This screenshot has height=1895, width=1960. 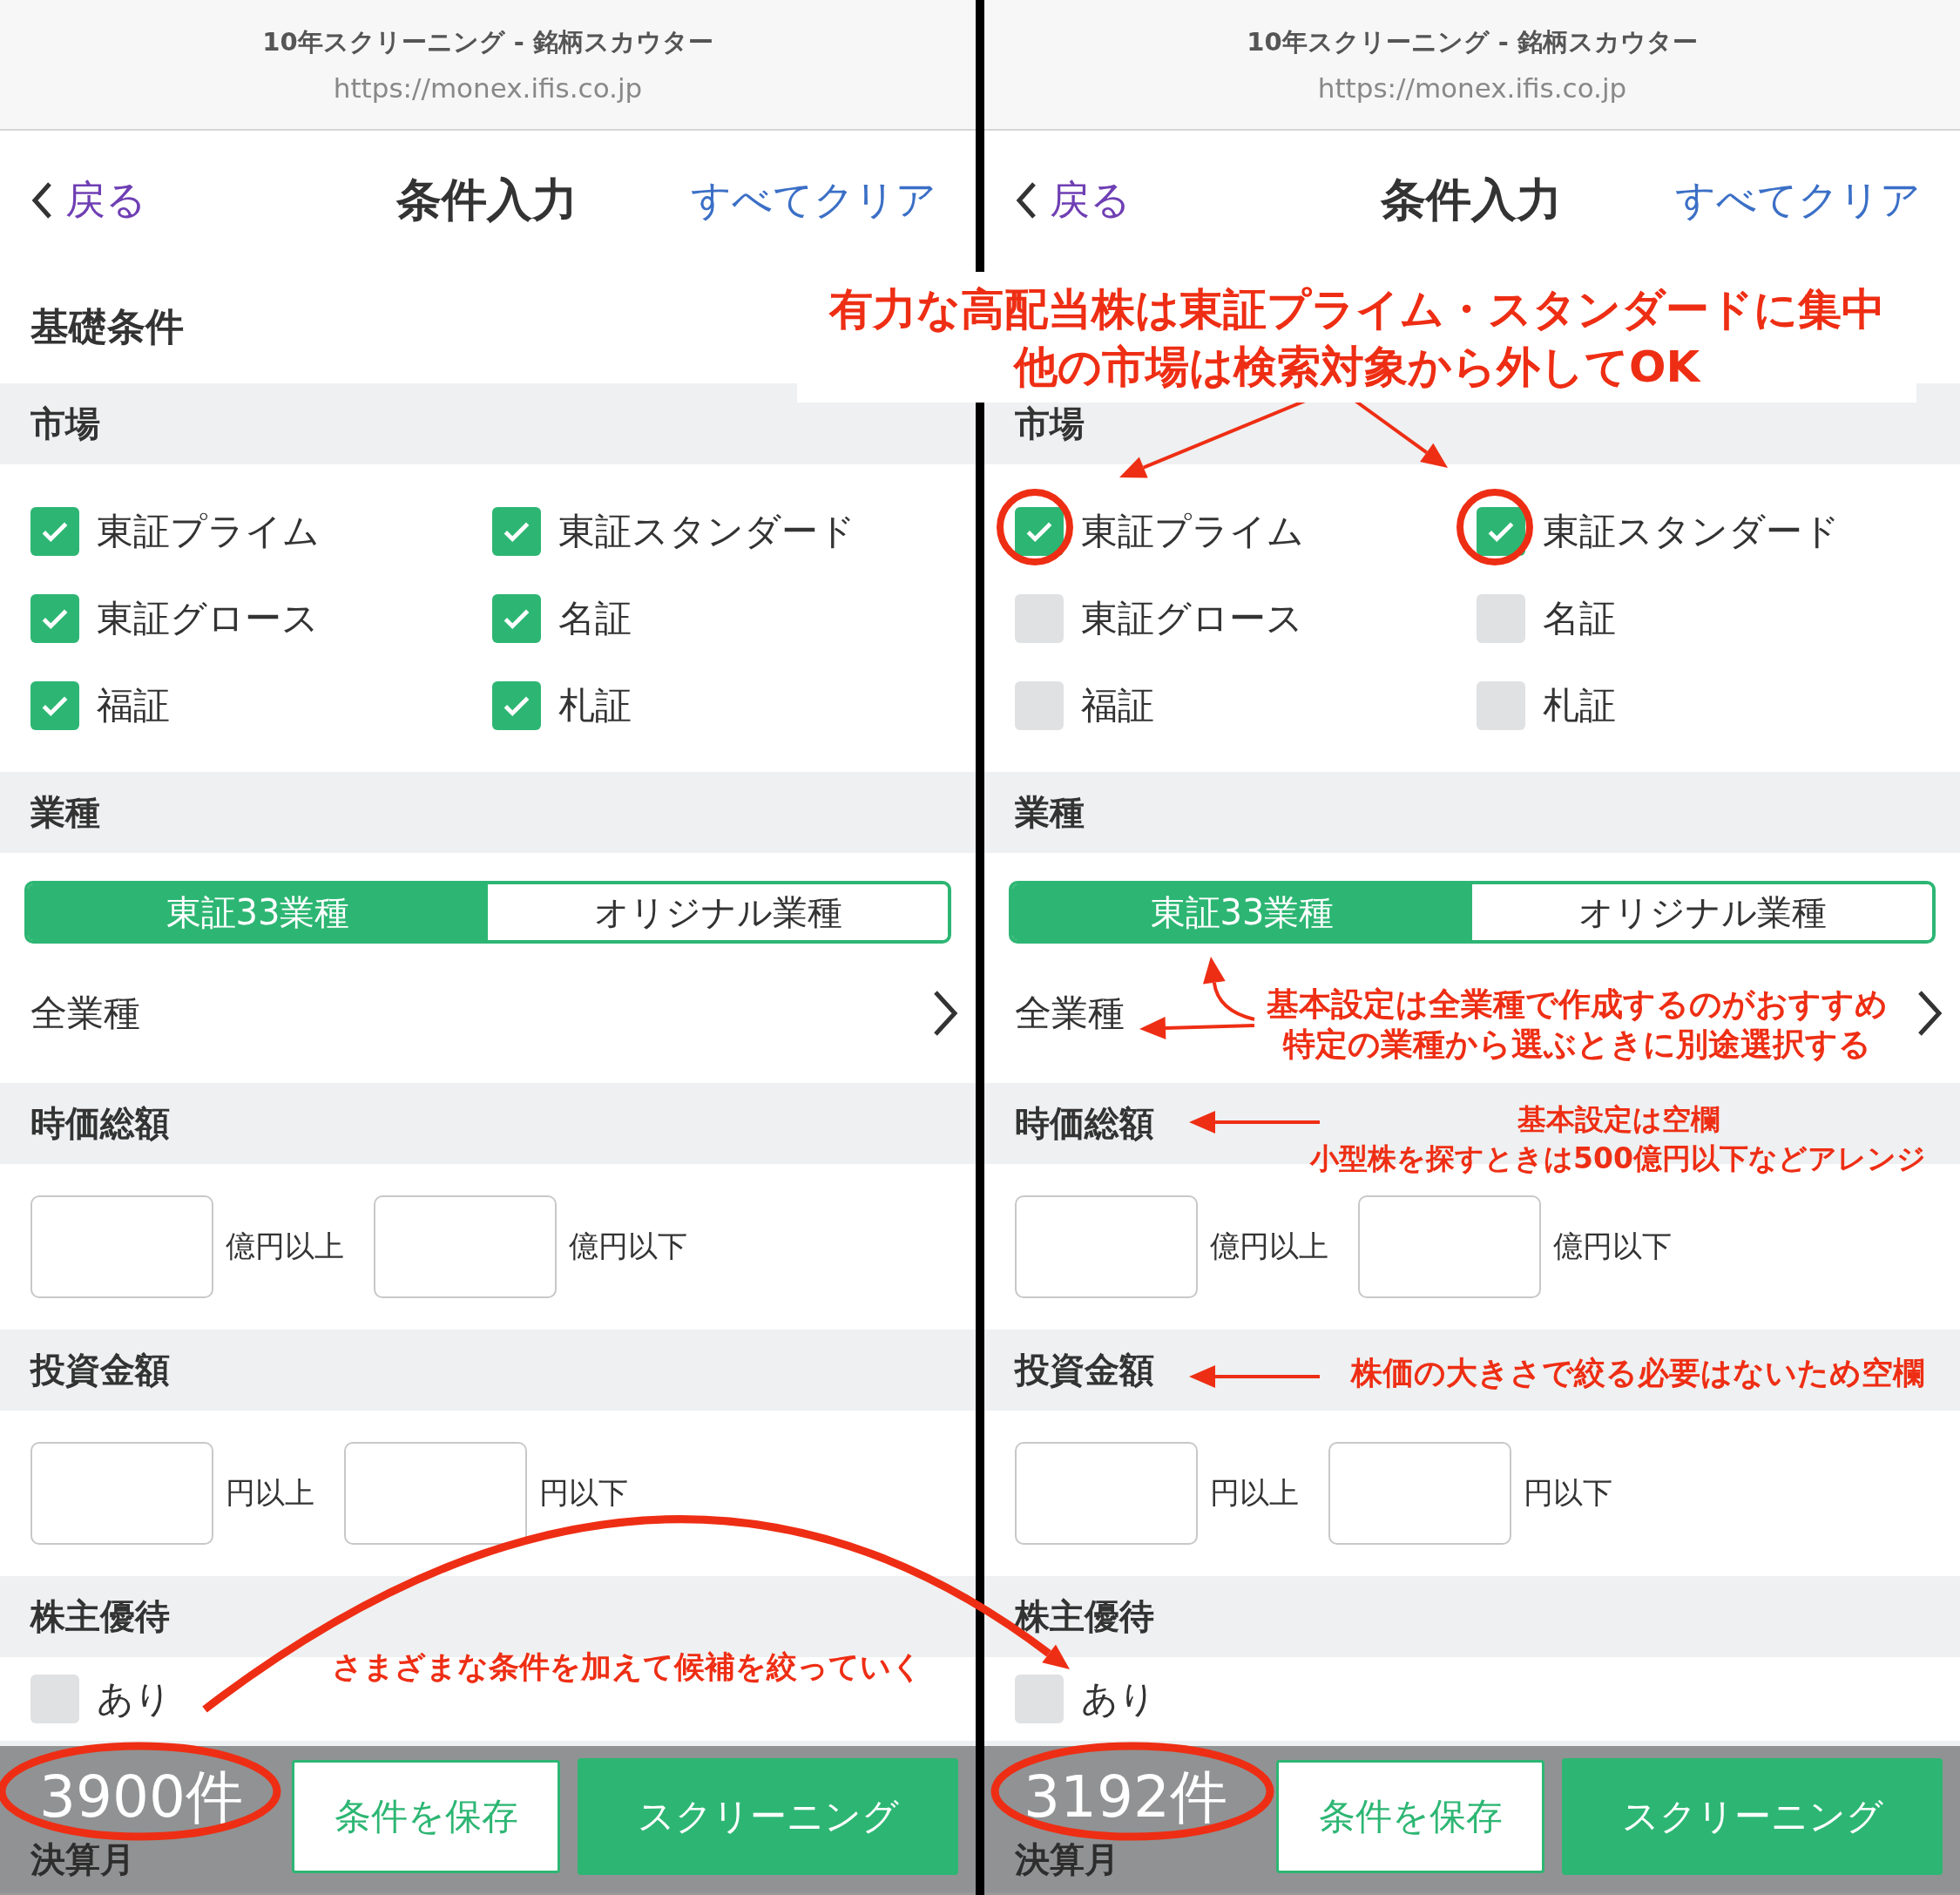 I want to click on result-count: 3900件, so click(x=141, y=1797).